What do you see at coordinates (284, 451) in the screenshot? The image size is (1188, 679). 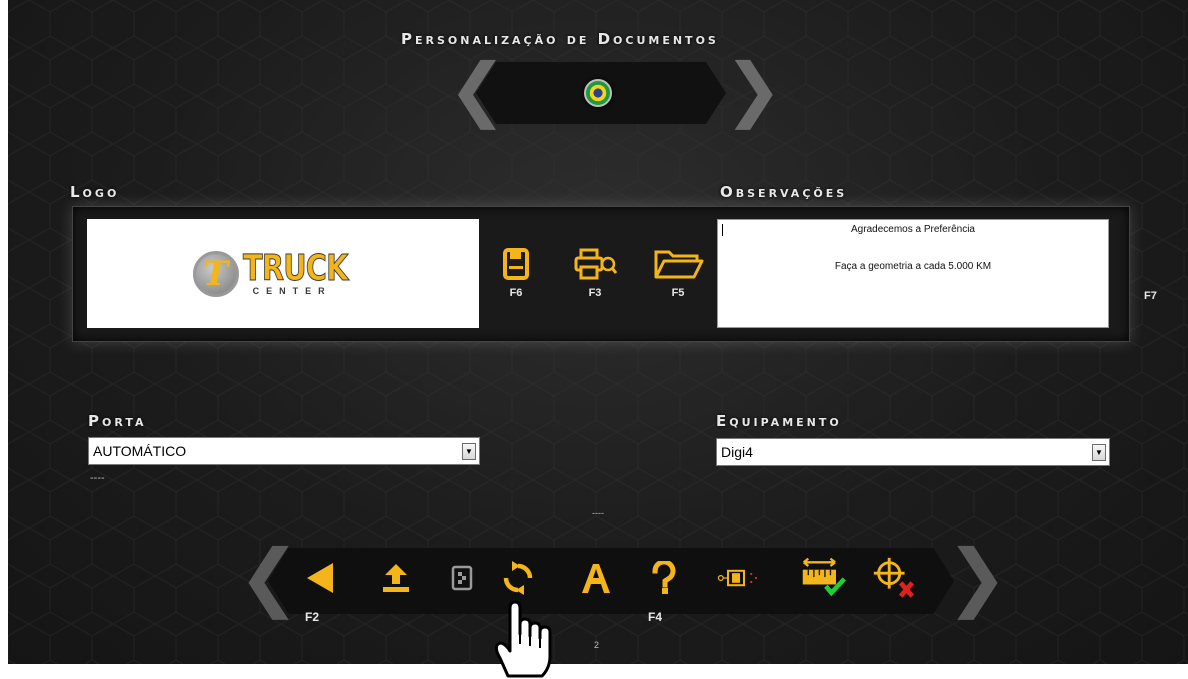 I see `porta-select: AUTOMÁTICO ▼` at bounding box center [284, 451].